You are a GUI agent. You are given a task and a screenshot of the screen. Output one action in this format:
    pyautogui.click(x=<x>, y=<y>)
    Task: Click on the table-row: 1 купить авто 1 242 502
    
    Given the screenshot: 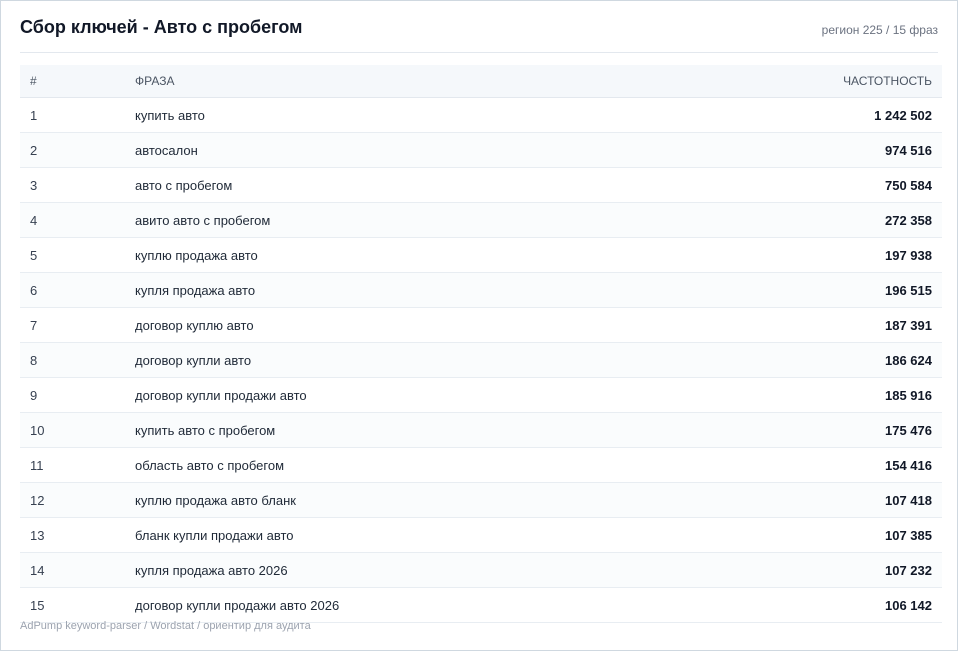 What is the action you would take?
    pyautogui.click(x=481, y=115)
    